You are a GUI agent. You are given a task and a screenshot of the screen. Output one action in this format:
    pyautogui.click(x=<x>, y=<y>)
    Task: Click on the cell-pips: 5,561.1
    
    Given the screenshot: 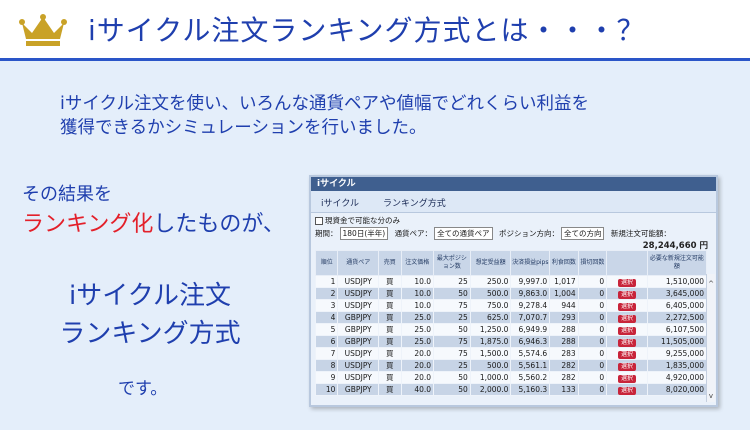 What is the action you would take?
    pyautogui.click(x=530, y=365)
    